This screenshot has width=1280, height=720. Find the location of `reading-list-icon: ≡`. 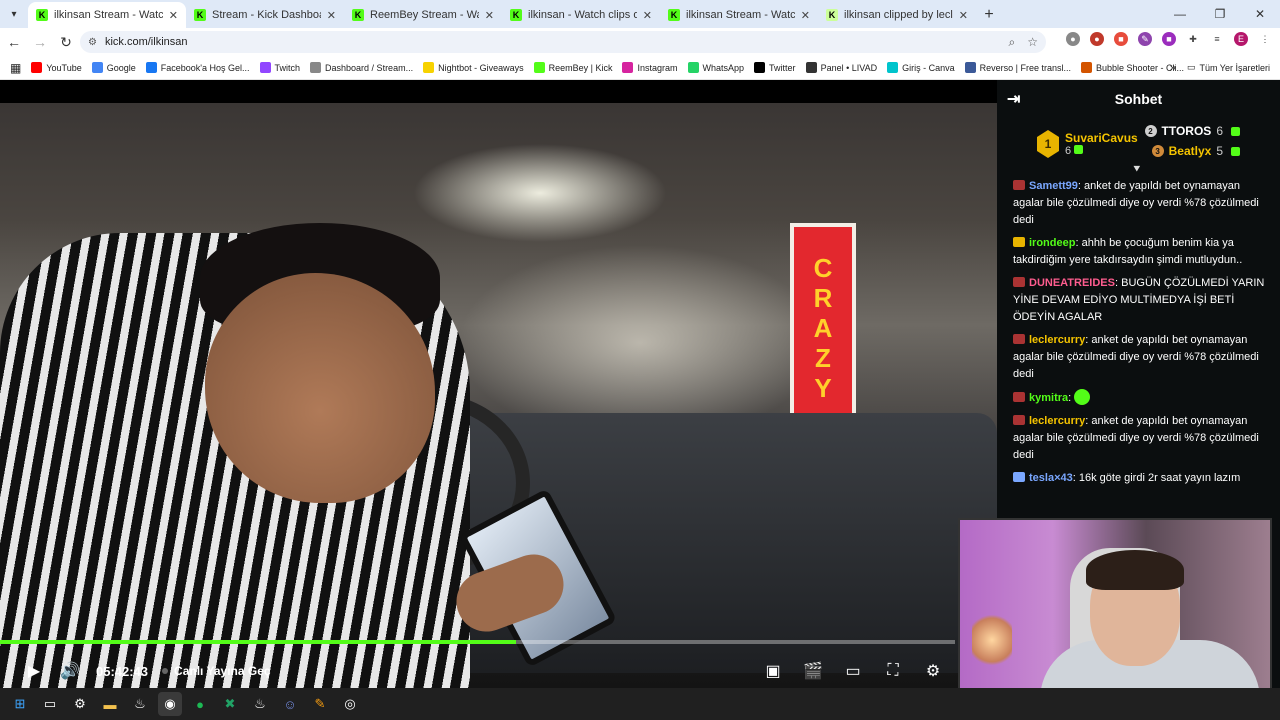

reading-list-icon: ≡ is located at coordinates (1217, 39).